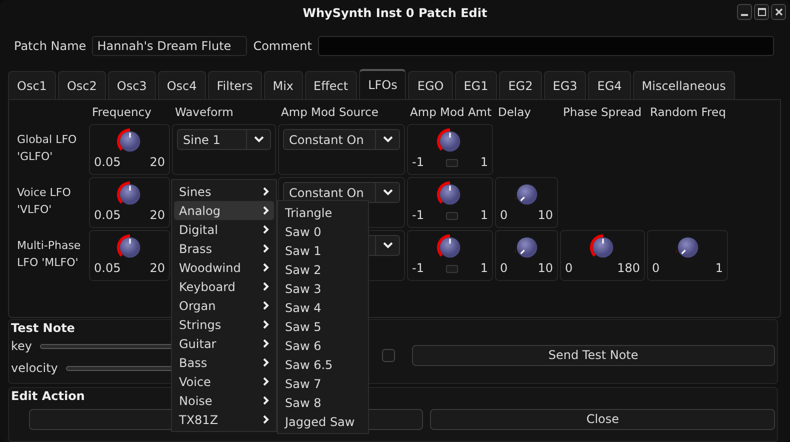 This screenshot has width=790, height=442. Describe the element at coordinates (395, 13) in the screenshot. I see `window-title: WhySynth Inst 0 Patch Edit` at that location.